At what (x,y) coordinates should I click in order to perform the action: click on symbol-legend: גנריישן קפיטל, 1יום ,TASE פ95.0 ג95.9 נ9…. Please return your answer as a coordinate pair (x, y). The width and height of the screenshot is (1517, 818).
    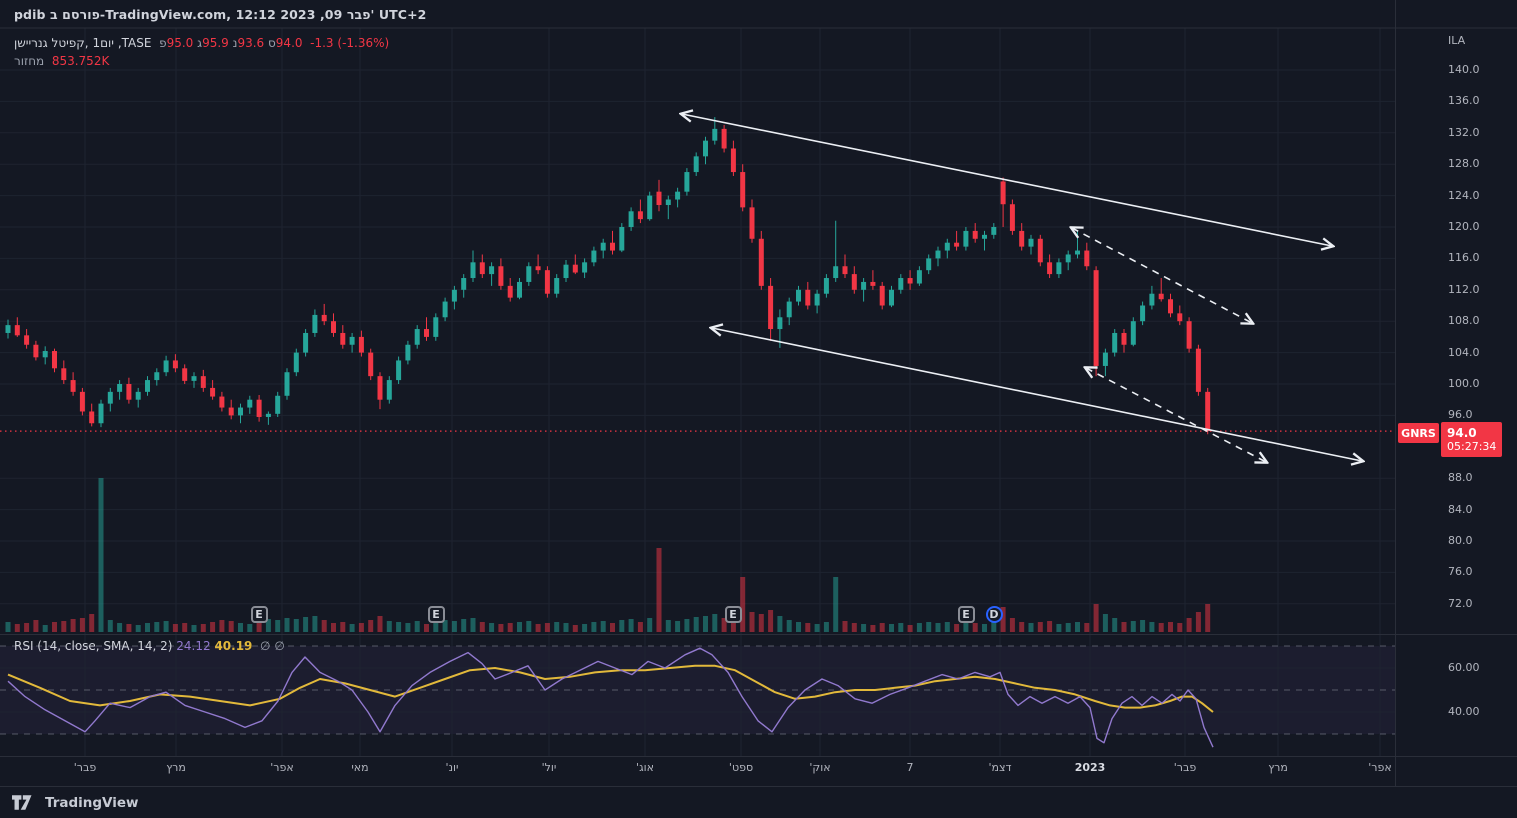
    Looking at the image, I should click on (201, 43).